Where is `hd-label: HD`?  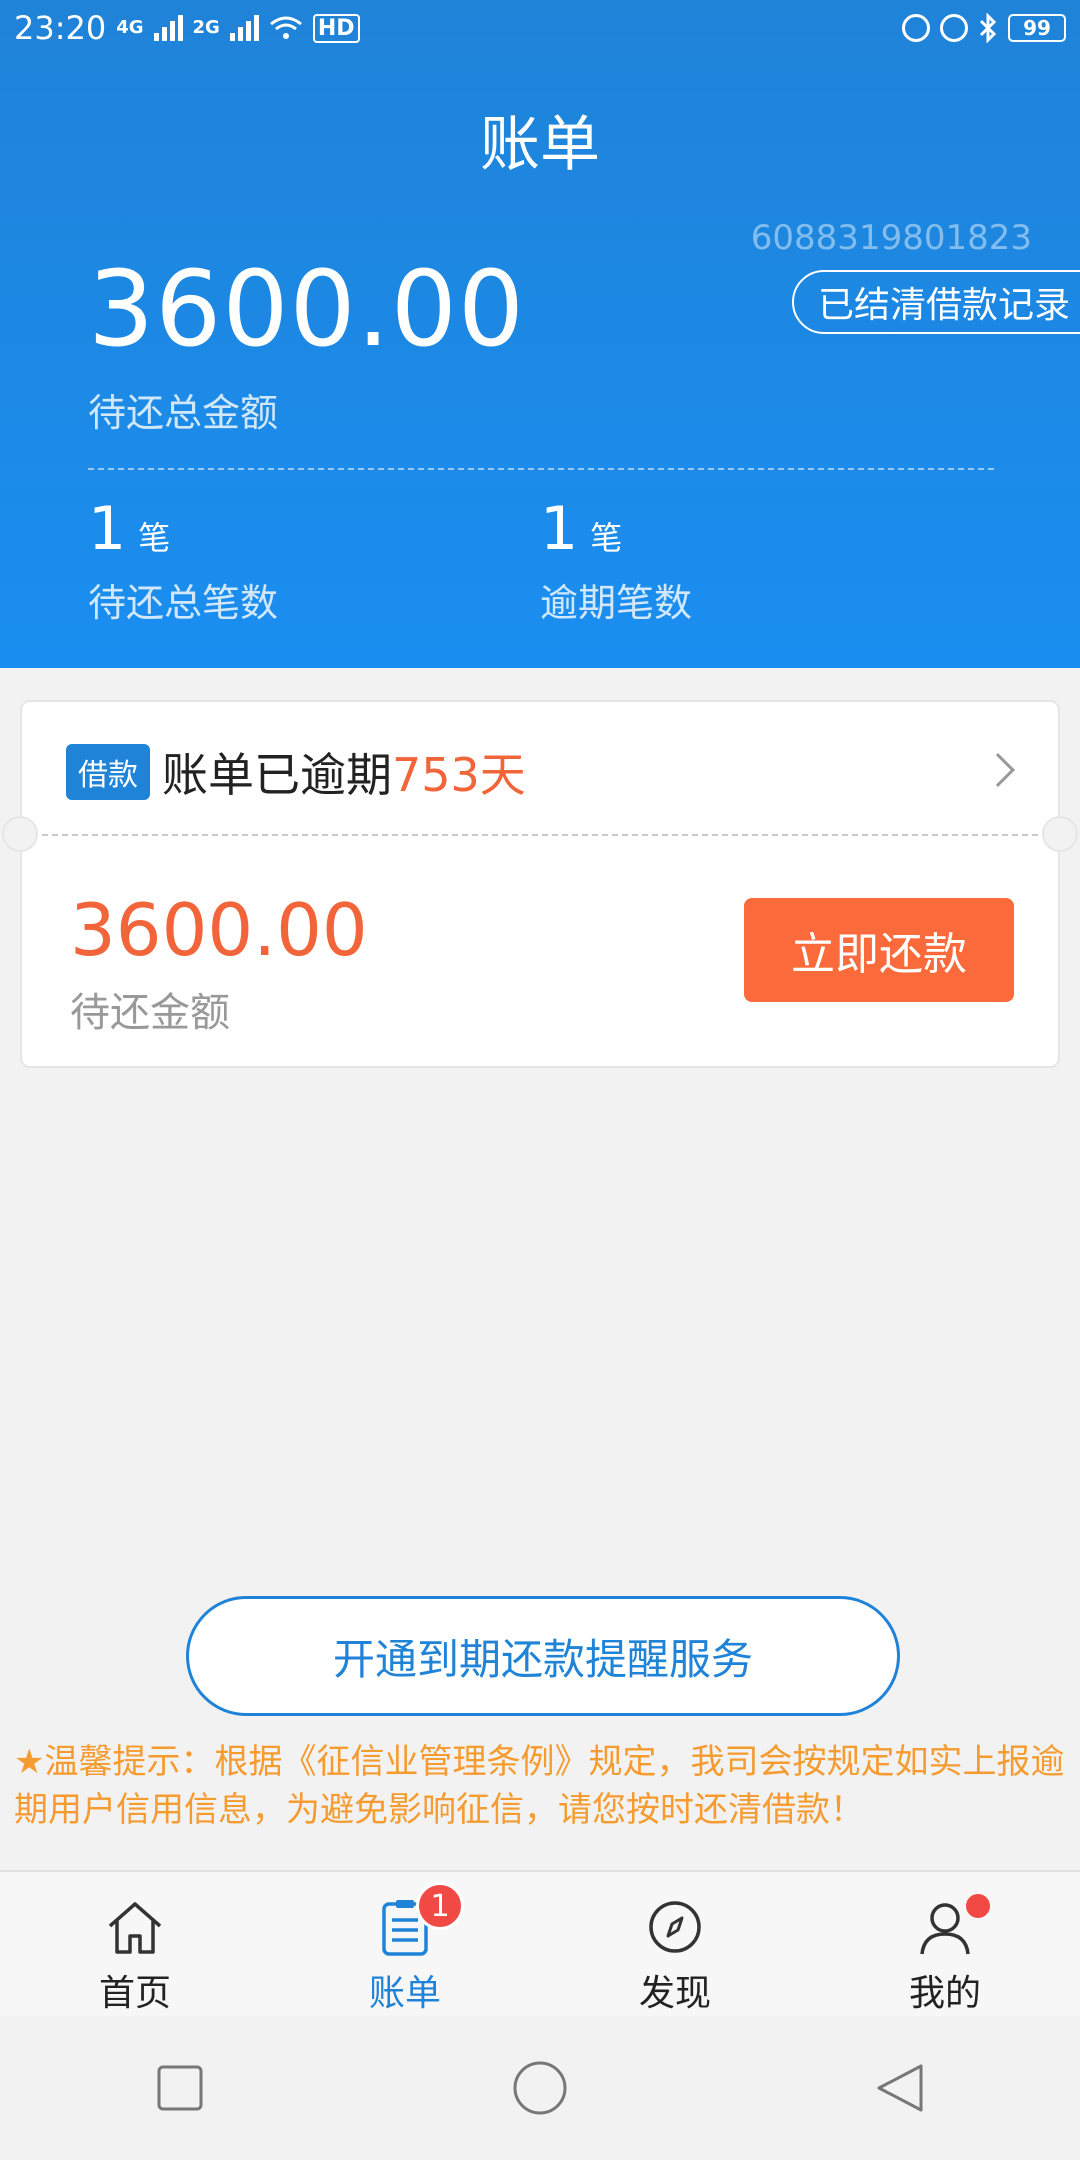 hd-label: HD is located at coordinates (336, 28).